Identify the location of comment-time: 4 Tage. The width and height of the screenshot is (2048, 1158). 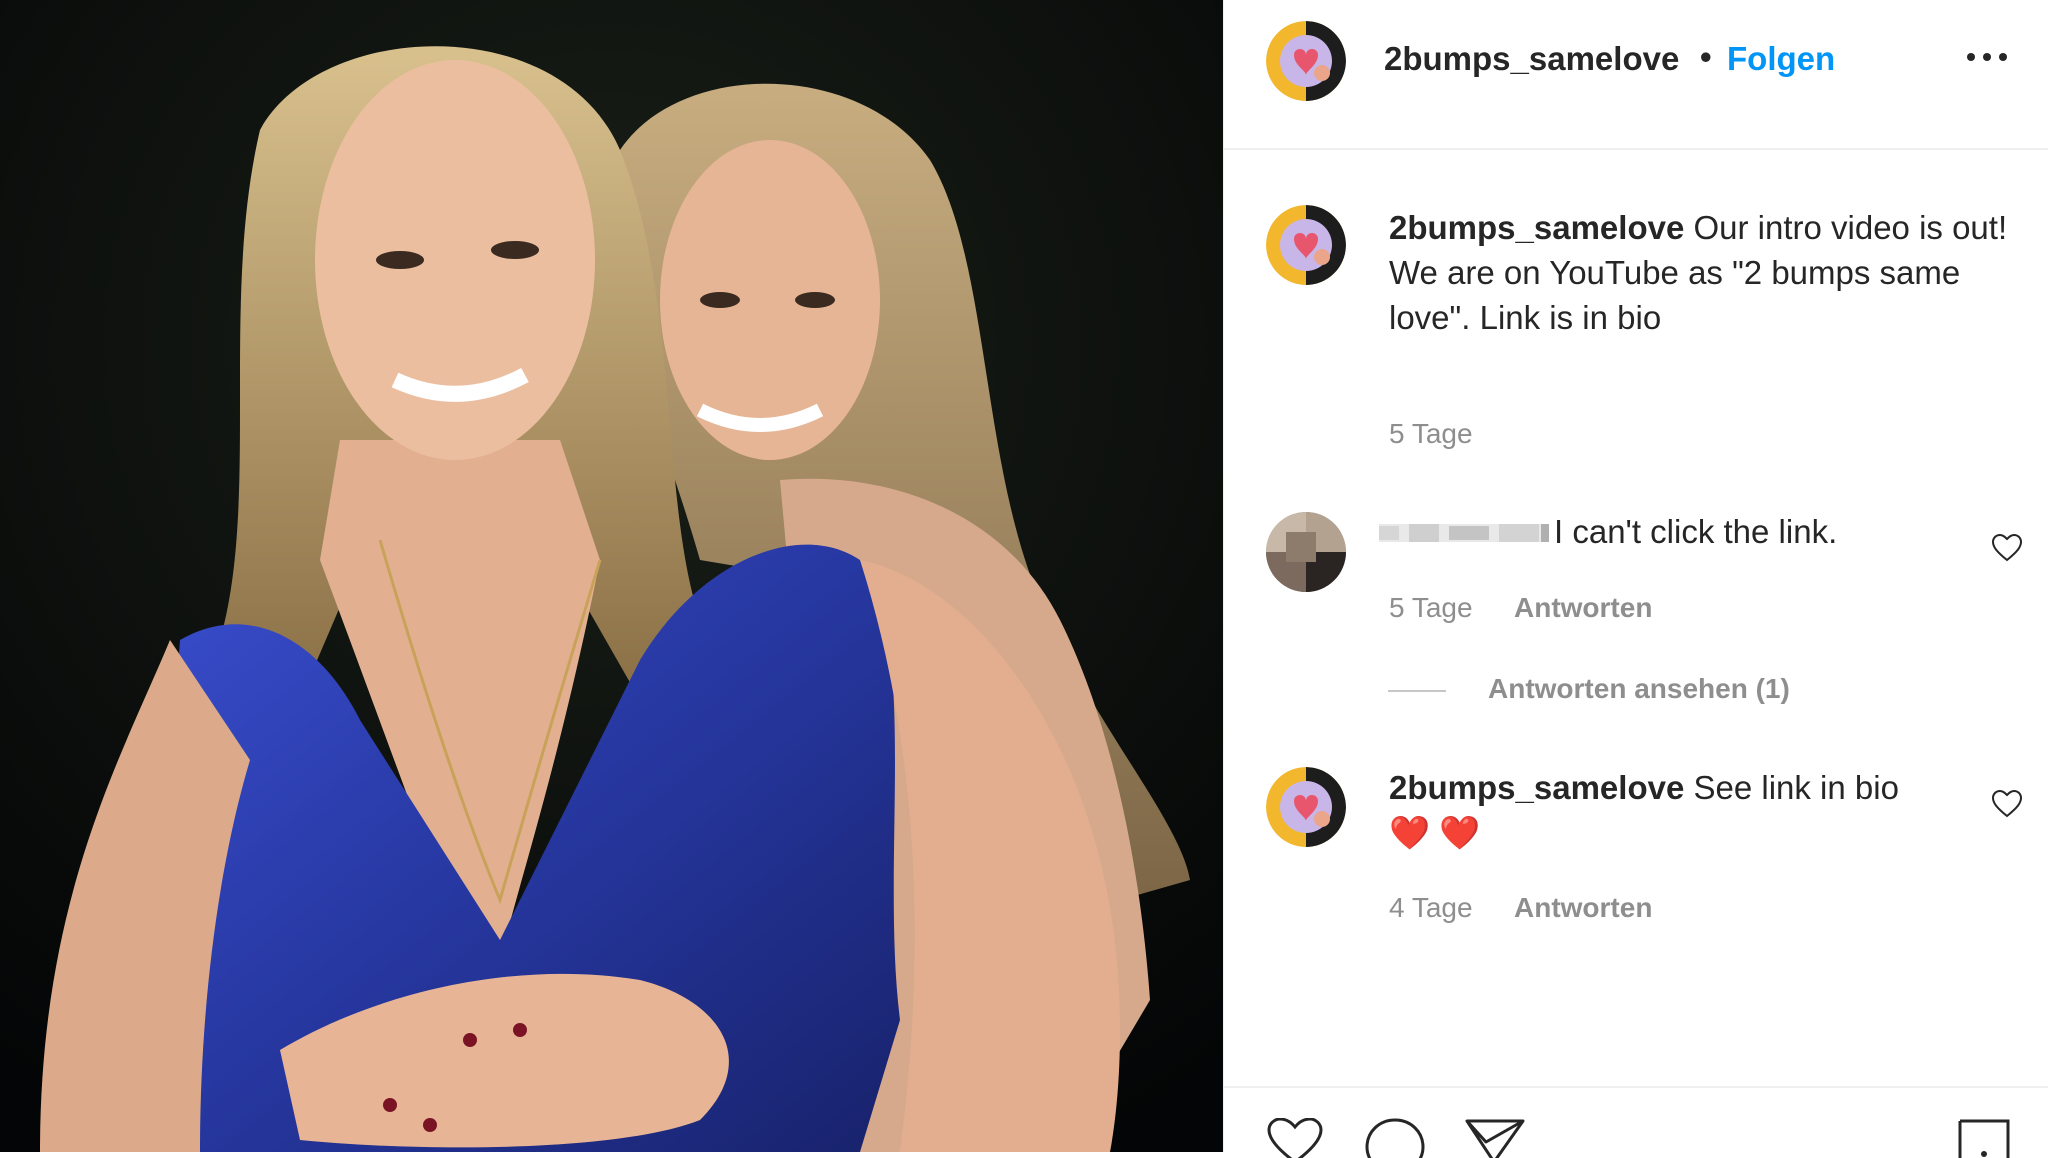
(1431, 908).